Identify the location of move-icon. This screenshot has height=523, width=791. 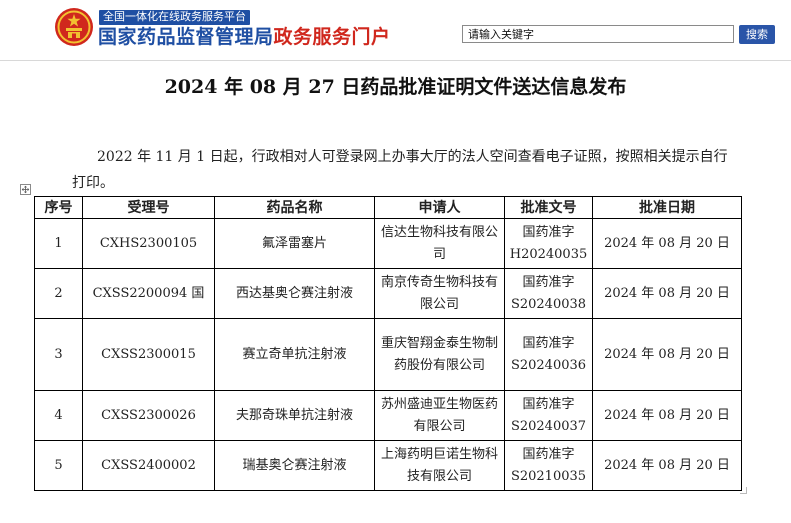
(25, 189).